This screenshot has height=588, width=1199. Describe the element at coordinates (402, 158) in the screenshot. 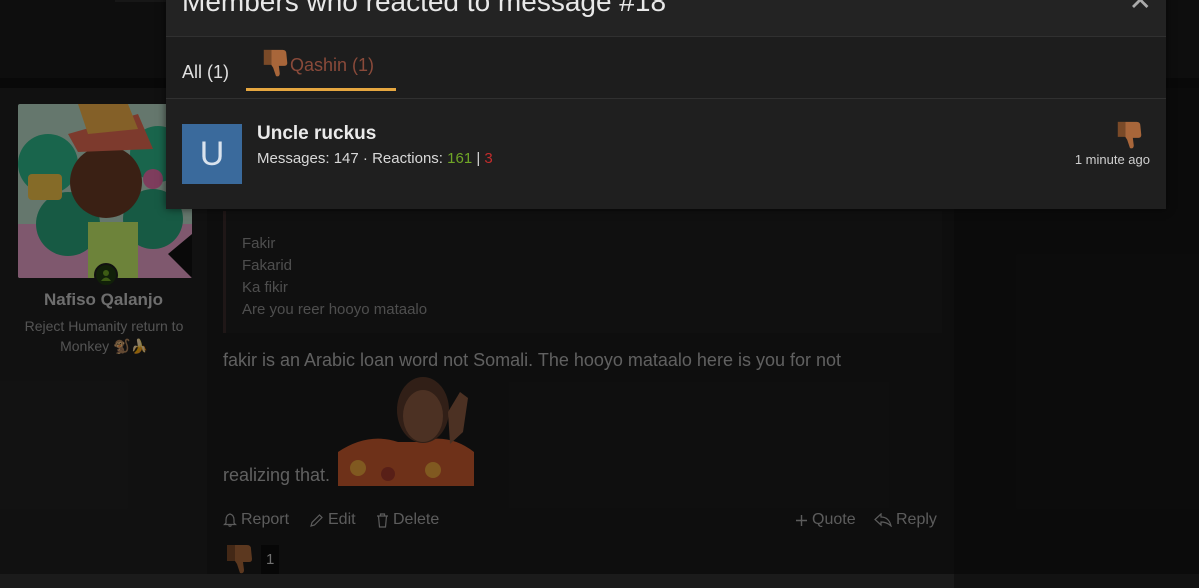

I see `reactions-label: · Reactions:` at that location.